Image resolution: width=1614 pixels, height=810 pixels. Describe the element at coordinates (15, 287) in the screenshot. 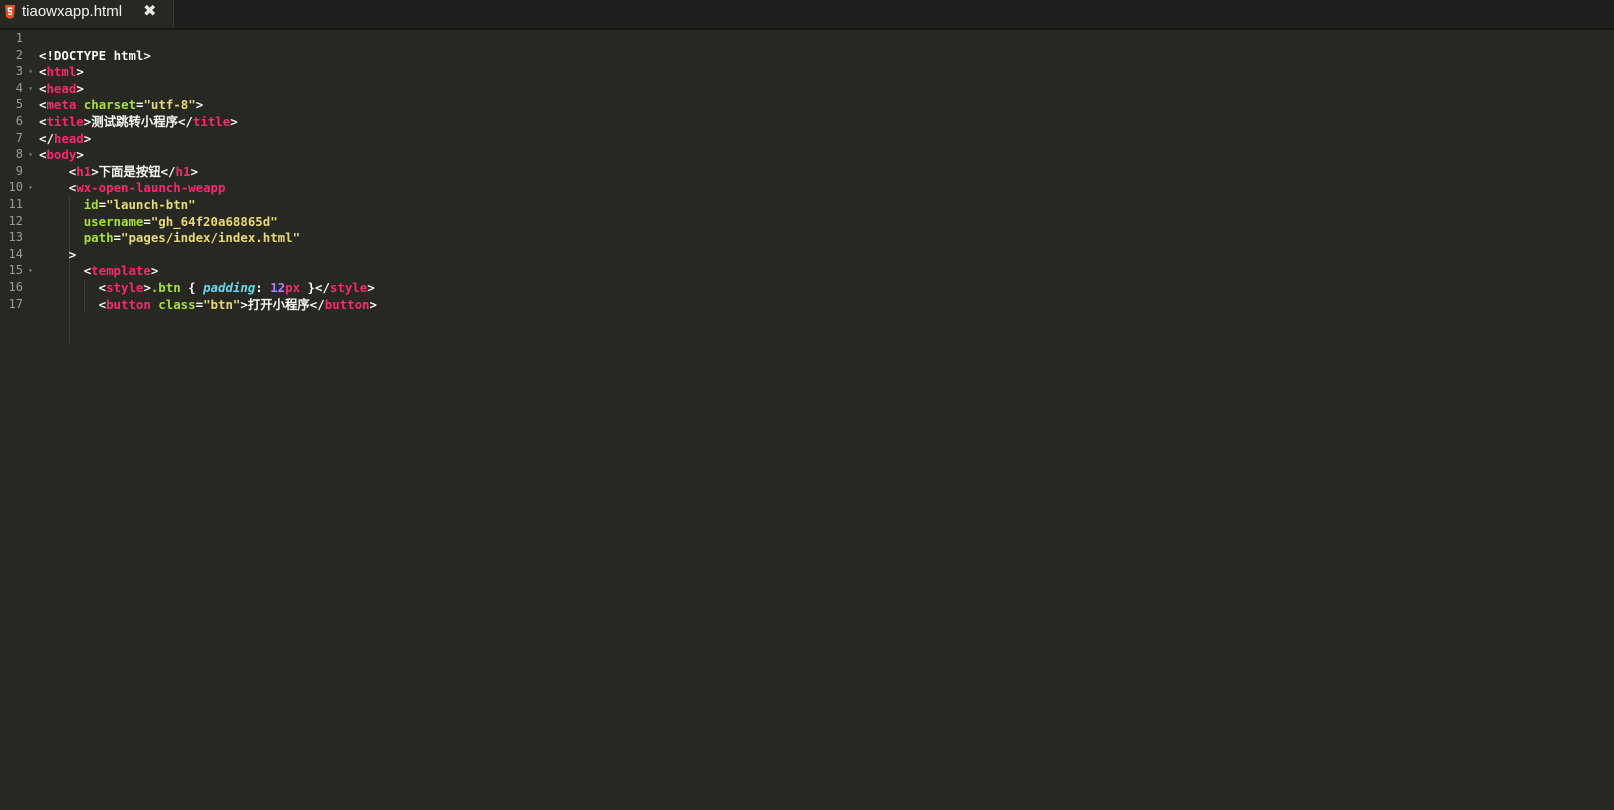

I see `line-number: 16` at that location.